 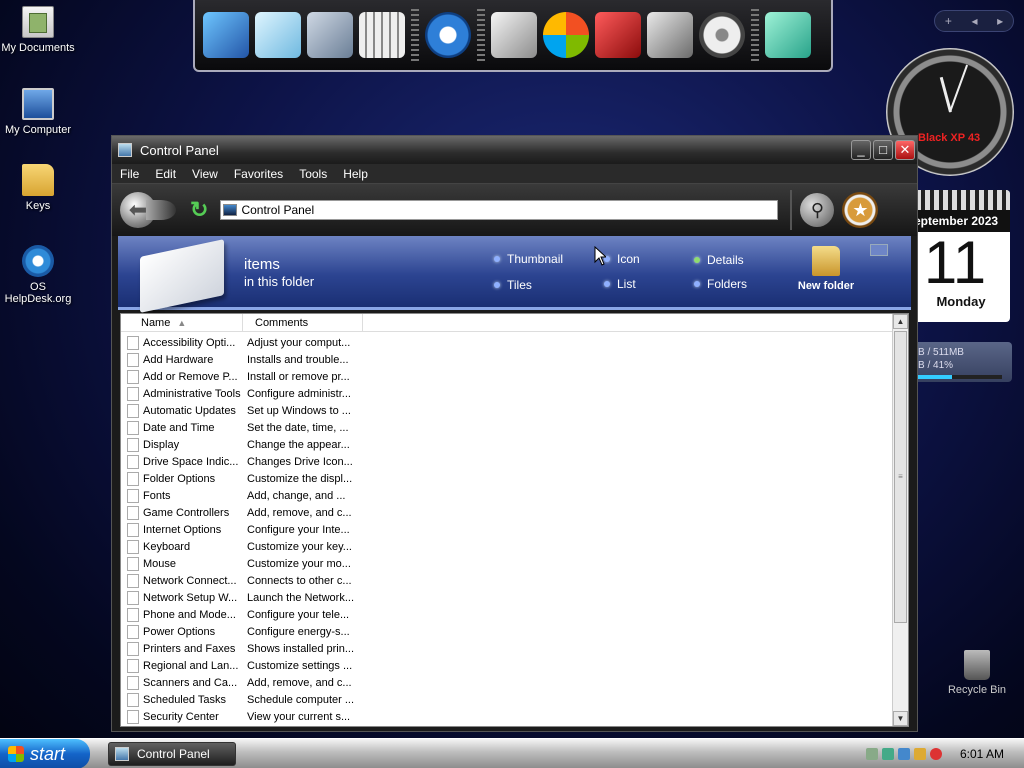 What do you see at coordinates (861, 150) in the screenshot?
I see `minimize-button: _` at bounding box center [861, 150].